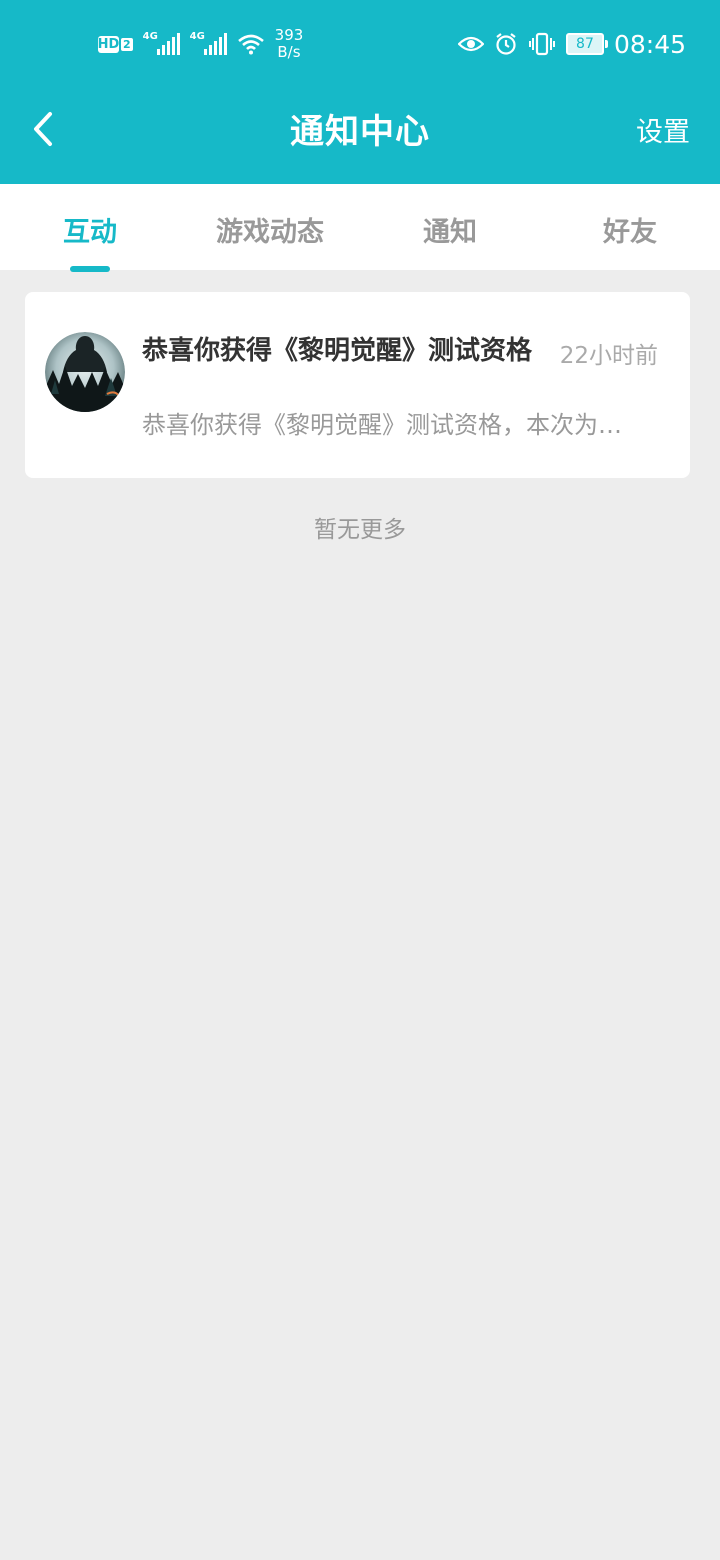  I want to click on vibrate-icon, so click(541, 44).